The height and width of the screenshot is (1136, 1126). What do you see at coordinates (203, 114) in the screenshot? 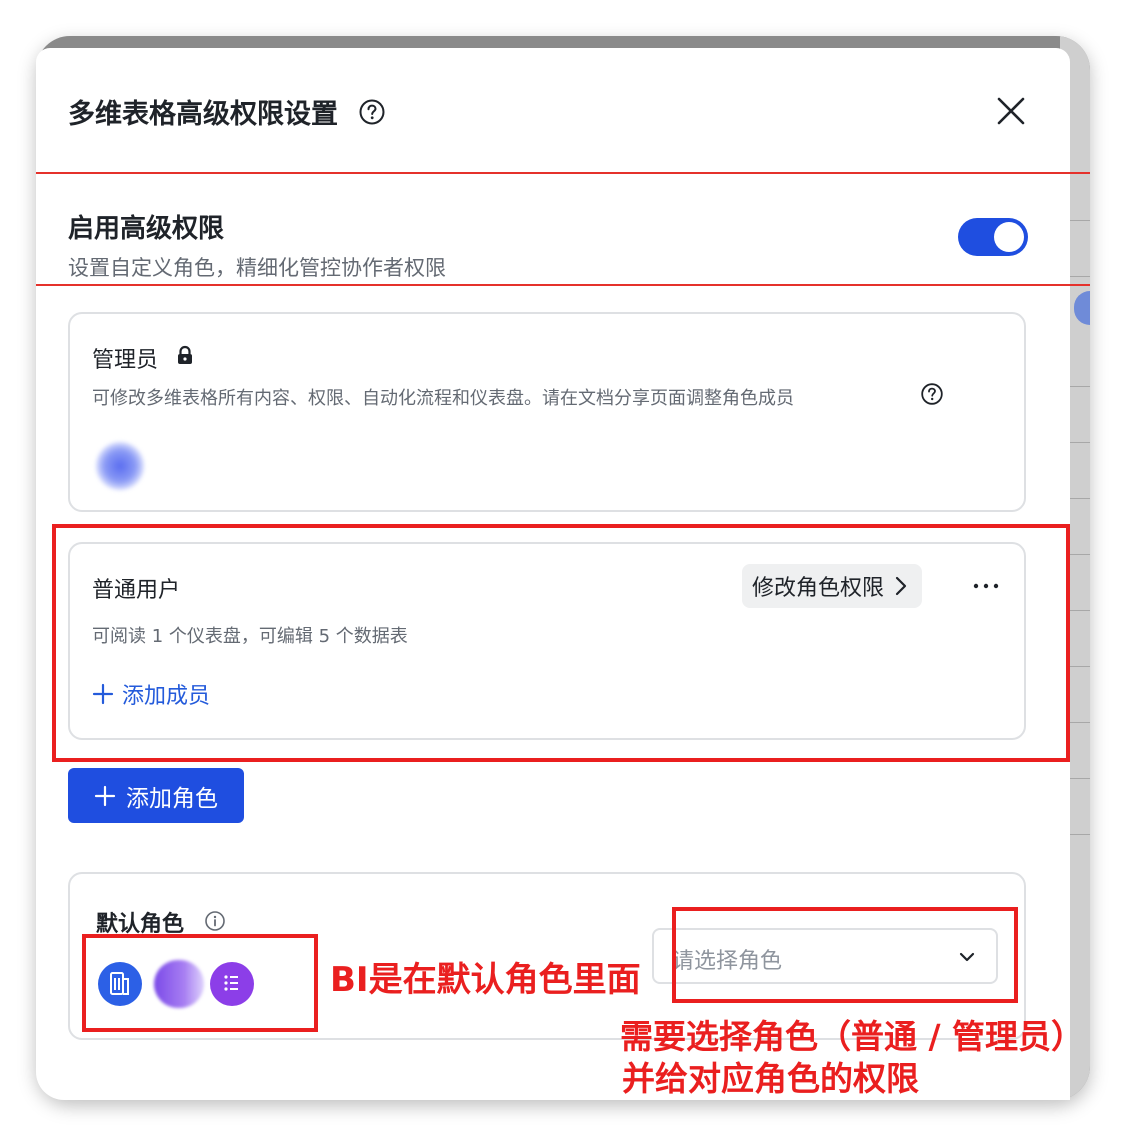
I see `dialog-title: 多维表格高级权限设置` at bounding box center [203, 114].